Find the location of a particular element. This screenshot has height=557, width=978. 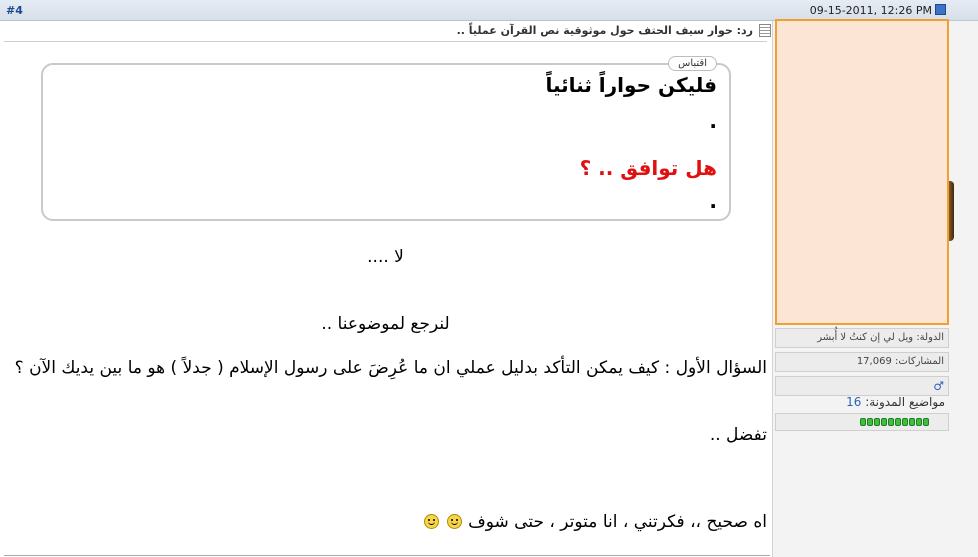

user-gender: ♂ is located at coordinates (862, 386).